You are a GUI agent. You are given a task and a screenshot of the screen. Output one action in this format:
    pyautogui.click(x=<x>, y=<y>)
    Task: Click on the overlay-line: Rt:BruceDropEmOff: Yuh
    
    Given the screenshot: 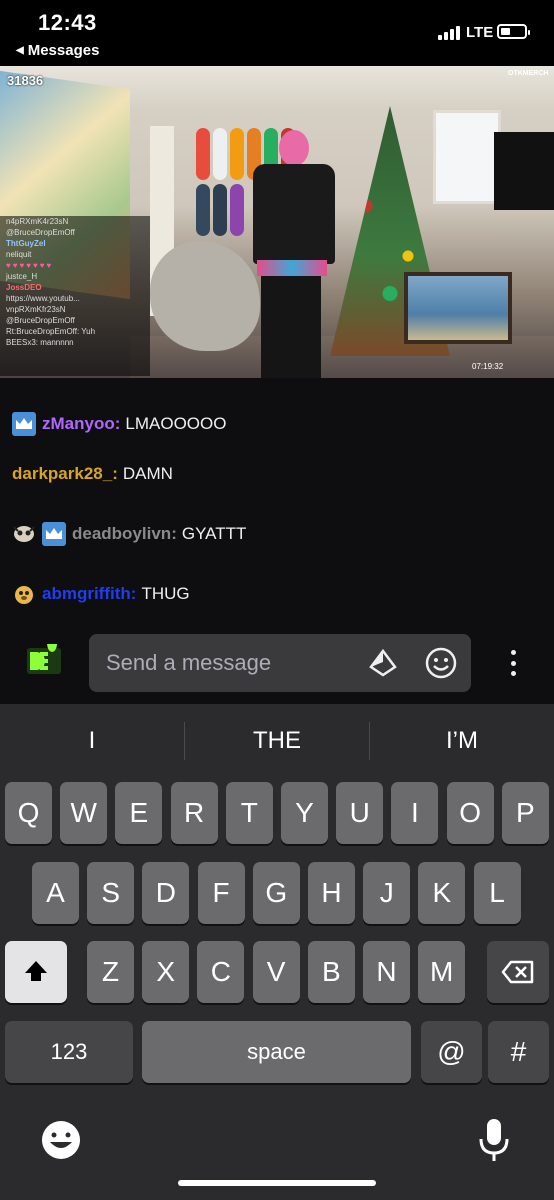 What is the action you would take?
    pyautogui.click(x=51, y=331)
    